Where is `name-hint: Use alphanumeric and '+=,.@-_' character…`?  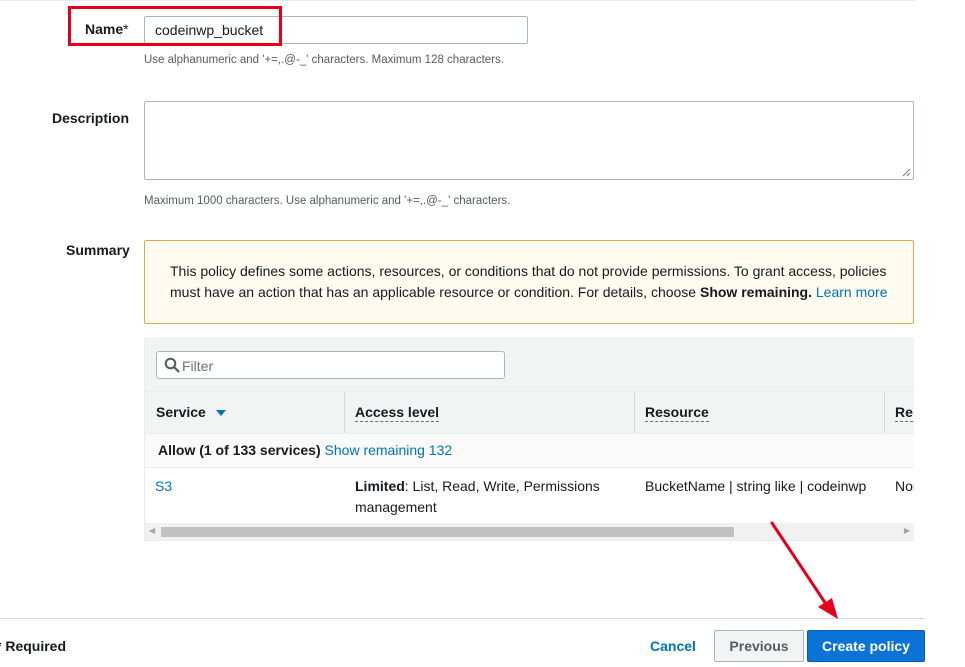 name-hint: Use alphanumeric and '+=,.@-_' character… is located at coordinates (324, 60).